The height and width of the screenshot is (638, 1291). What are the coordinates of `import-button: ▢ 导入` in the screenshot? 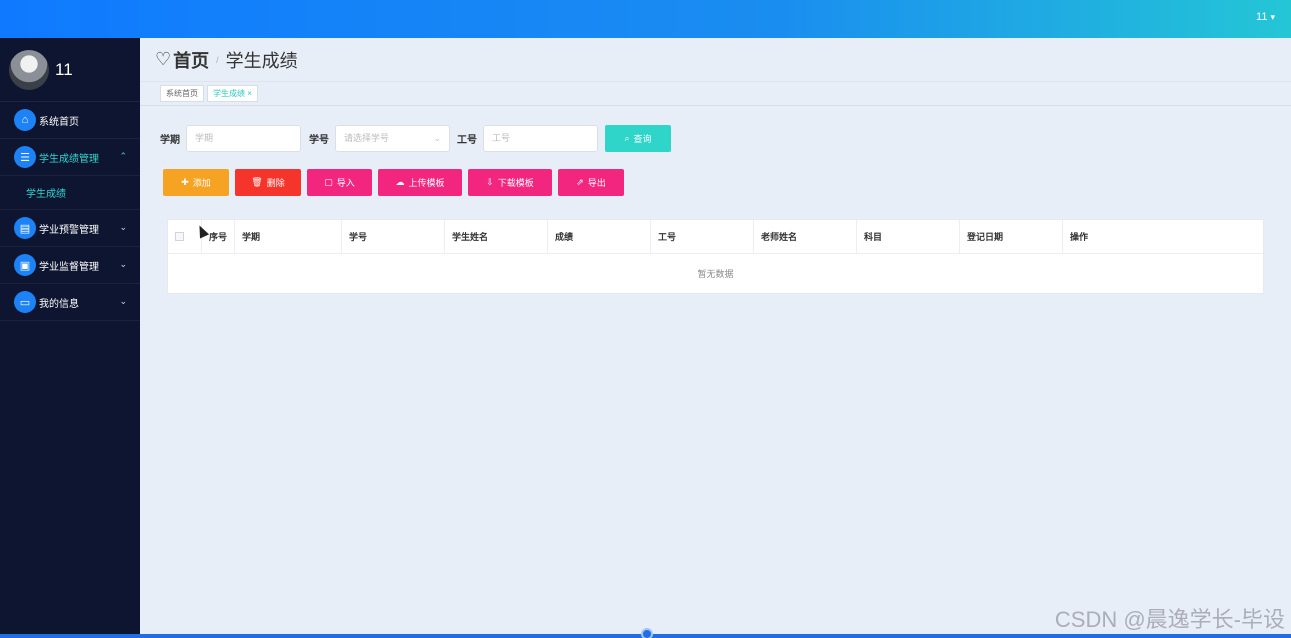 It's located at (339, 182).